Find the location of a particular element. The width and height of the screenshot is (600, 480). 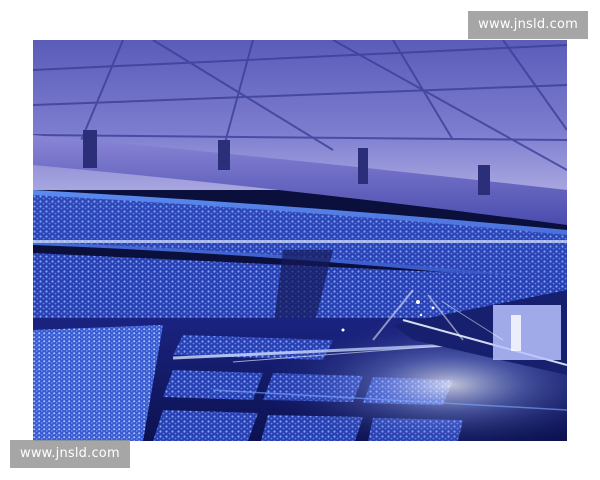

watermark-top: www.jnsld.com is located at coordinates (528, 25).